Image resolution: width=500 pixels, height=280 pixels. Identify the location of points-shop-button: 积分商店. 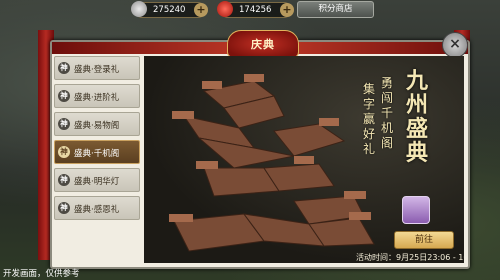
(335, 9).